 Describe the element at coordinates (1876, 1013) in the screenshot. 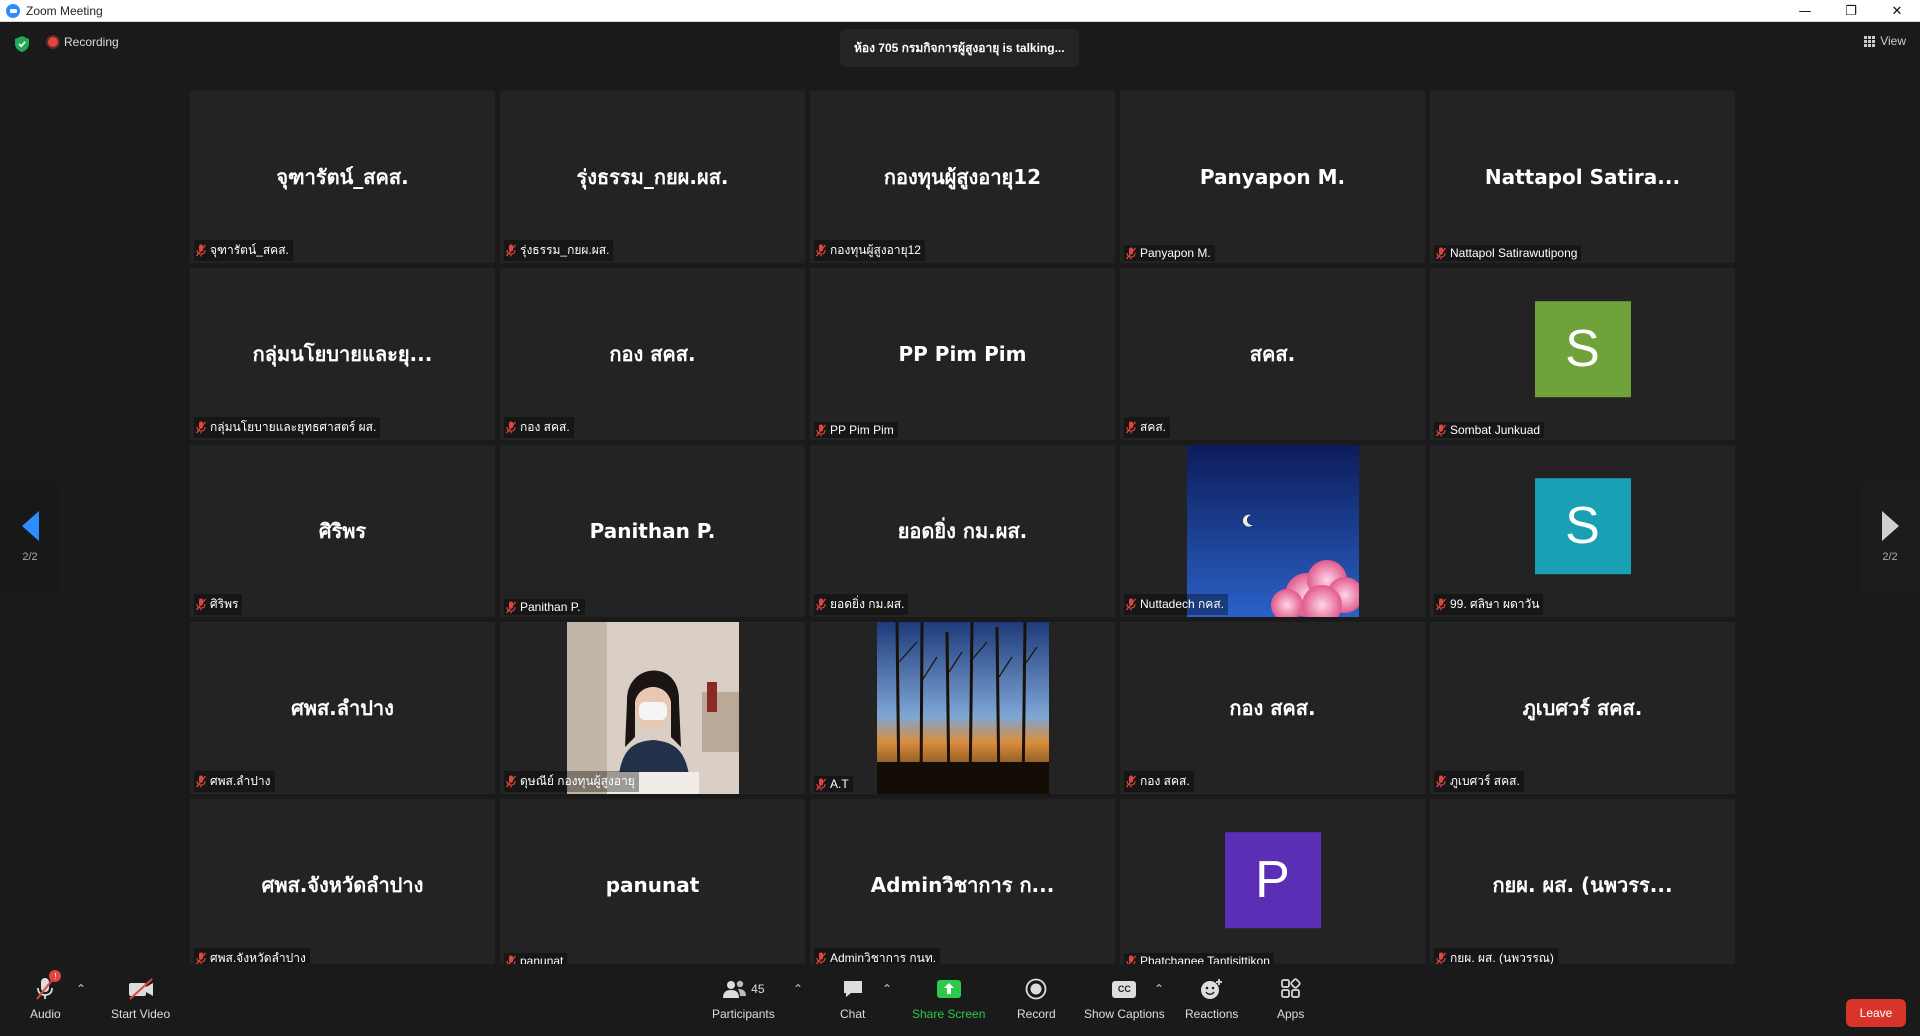

I see `leave-button: Leave` at that location.